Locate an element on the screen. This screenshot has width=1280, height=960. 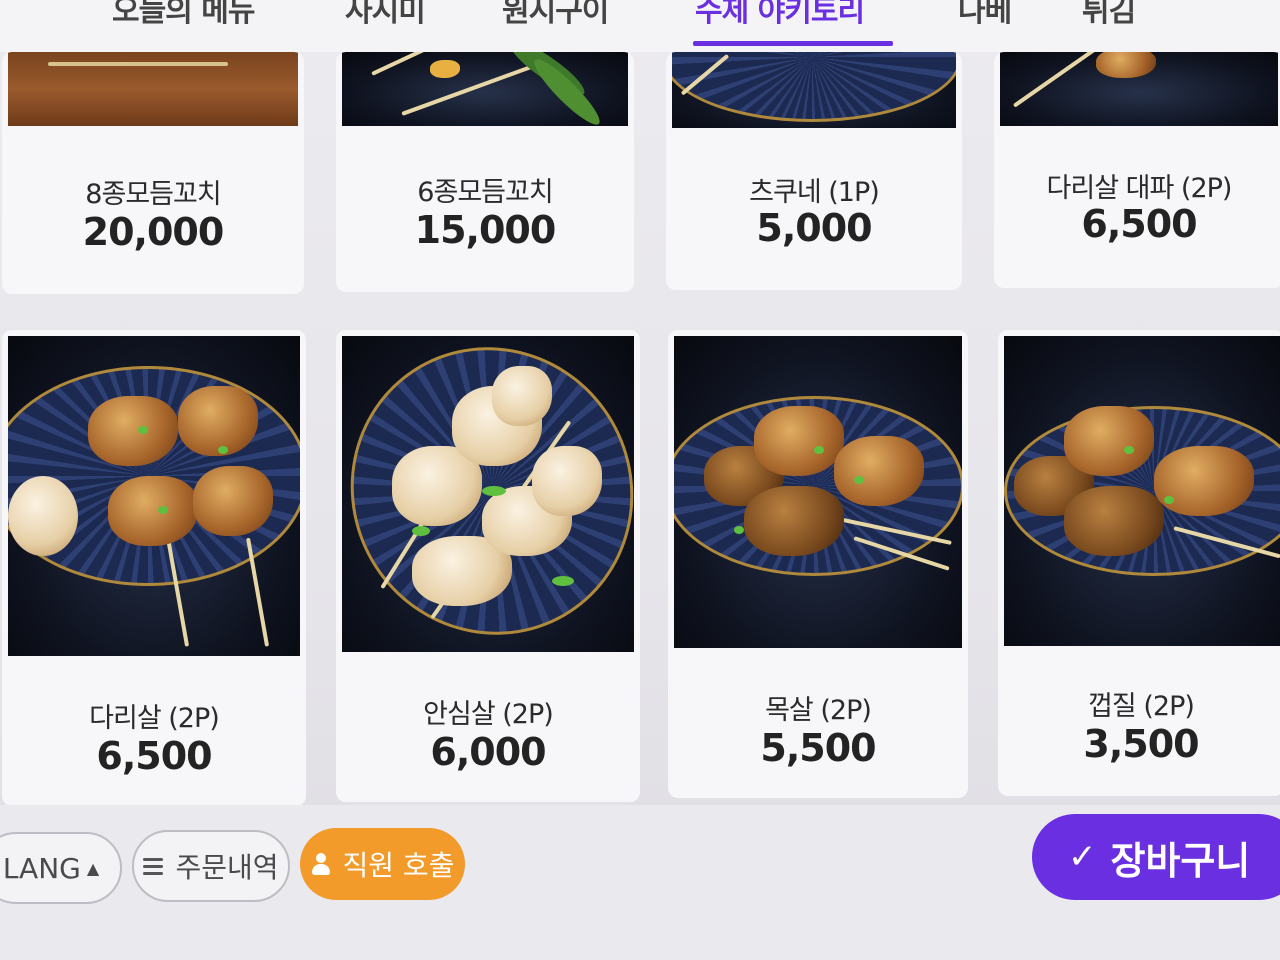
menu-card: 츠쿠네 (1P) 5,000 is located at coordinates (814, 171).